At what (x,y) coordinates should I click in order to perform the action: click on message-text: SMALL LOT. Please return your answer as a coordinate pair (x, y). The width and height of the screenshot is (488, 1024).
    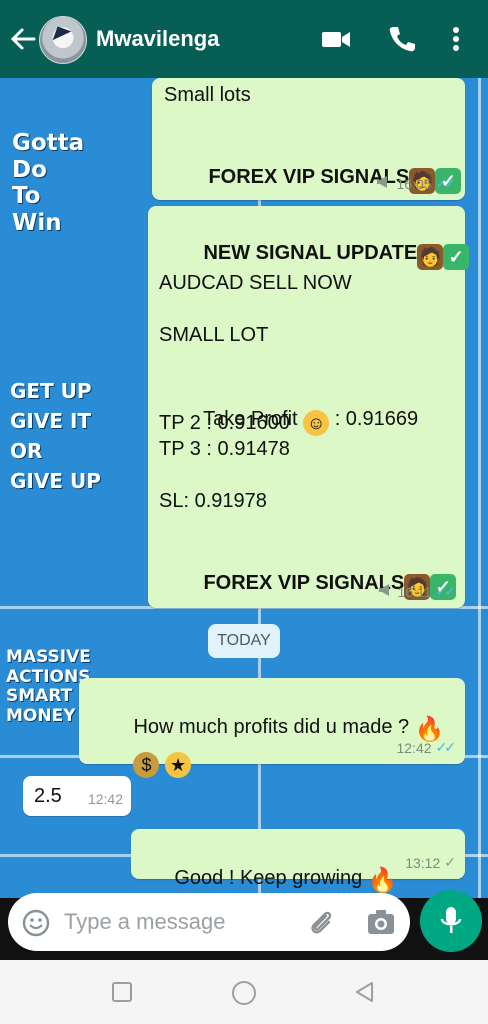
    Looking at the image, I should click on (214, 335).